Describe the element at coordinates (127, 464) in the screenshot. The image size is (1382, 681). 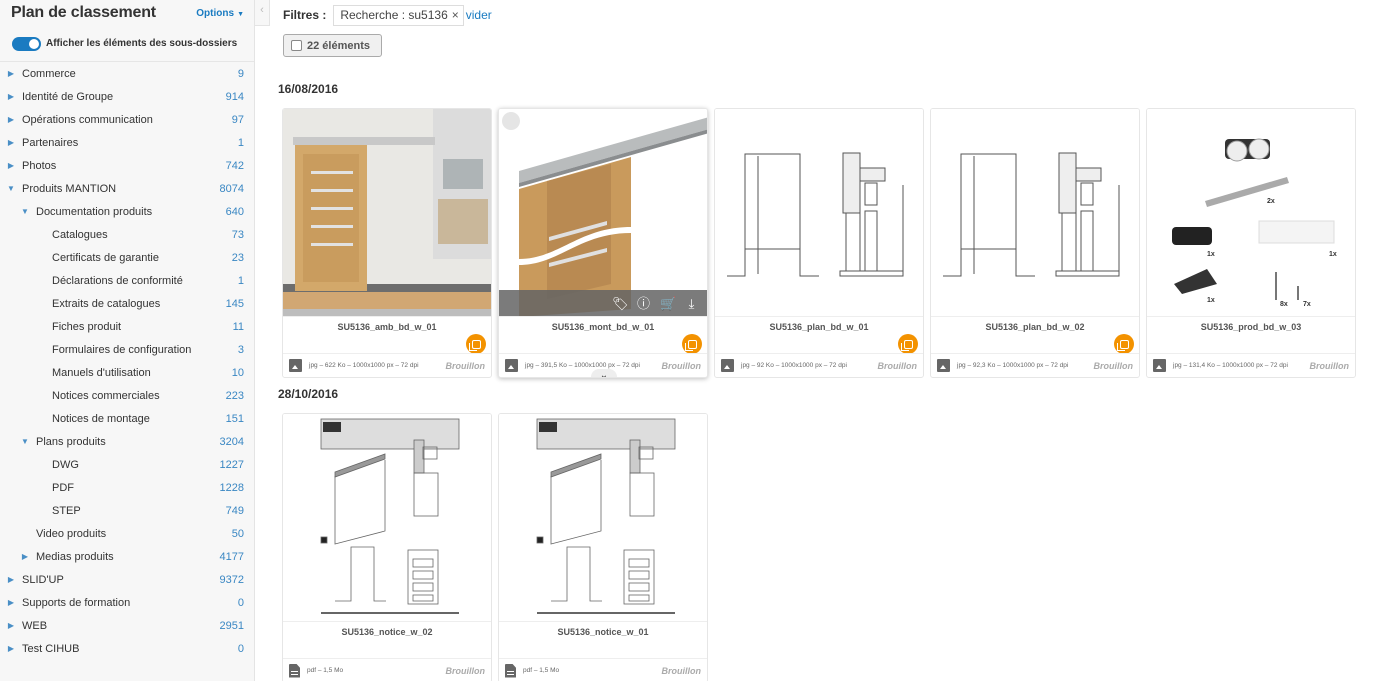
I see `tree-item: DWG 1227` at that location.